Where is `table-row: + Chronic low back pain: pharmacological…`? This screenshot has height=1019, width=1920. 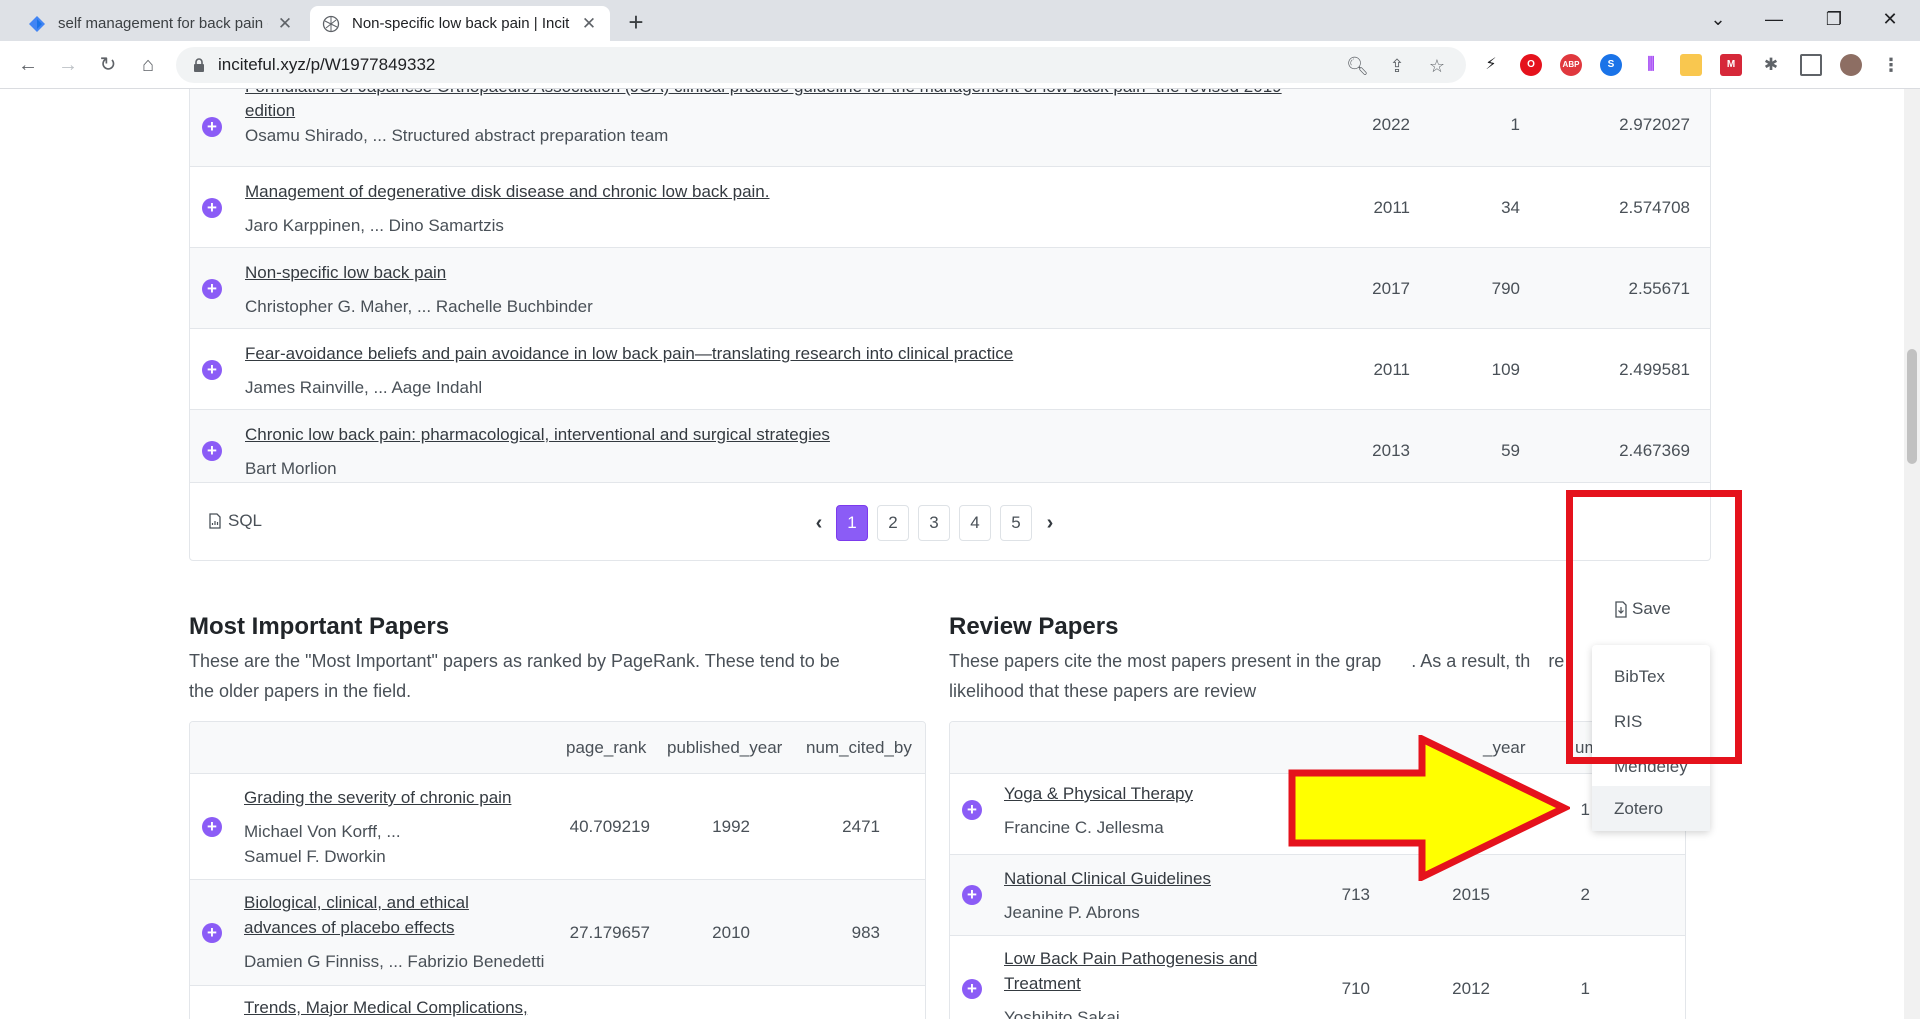 table-row: + Chronic low back pain: pharmacological… is located at coordinates (950, 446).